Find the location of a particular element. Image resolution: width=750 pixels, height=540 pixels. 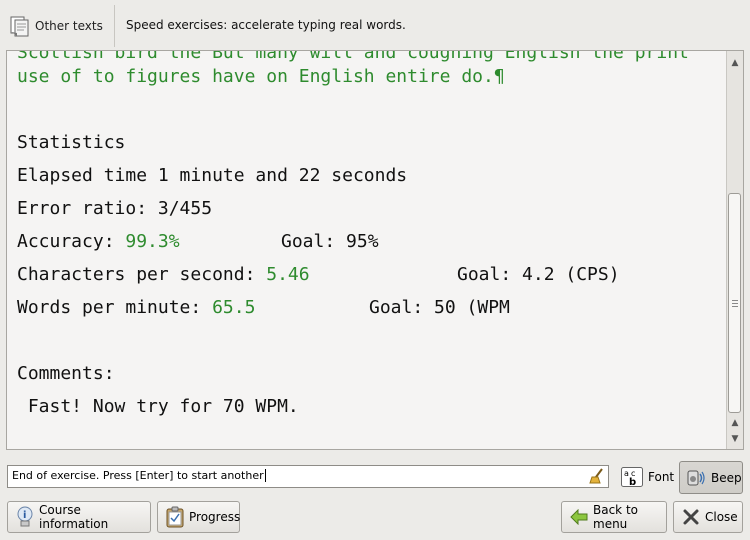

font-button: a c b Font is located at coordinates (646, 477).